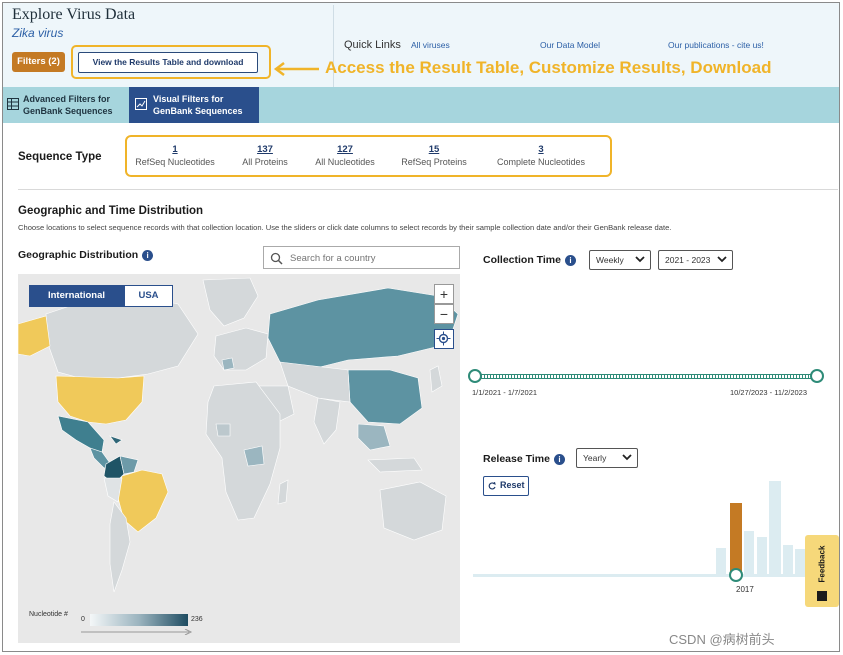  Describe the element at coordinates (243, 451) in the screenshot. I see `map-country-africa` at that location.